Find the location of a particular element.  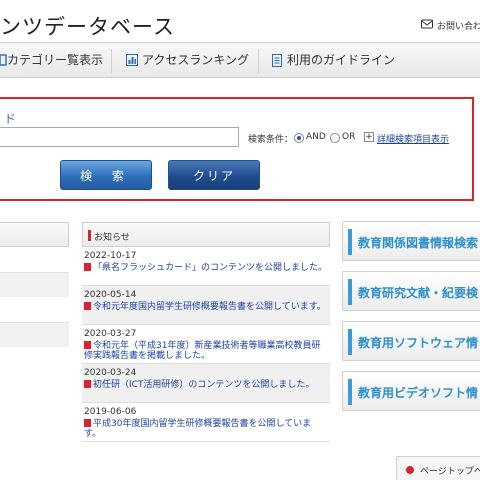

sidebar-link-papers: 教育研究文献・紀要検 is located at coordinates (411, 291).